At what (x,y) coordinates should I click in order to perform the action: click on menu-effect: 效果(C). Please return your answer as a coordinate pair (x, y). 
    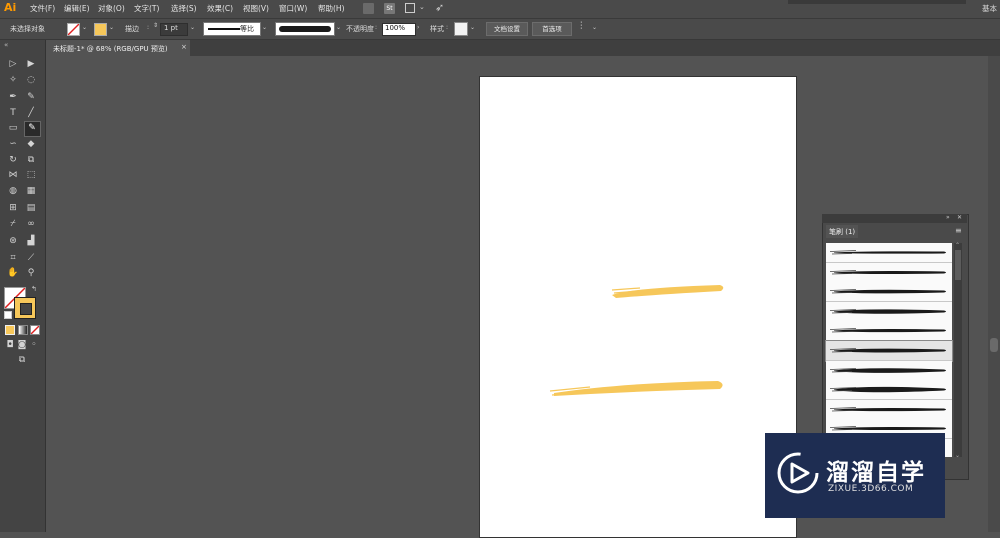
    Looking at the image, I should click on (220, 8).